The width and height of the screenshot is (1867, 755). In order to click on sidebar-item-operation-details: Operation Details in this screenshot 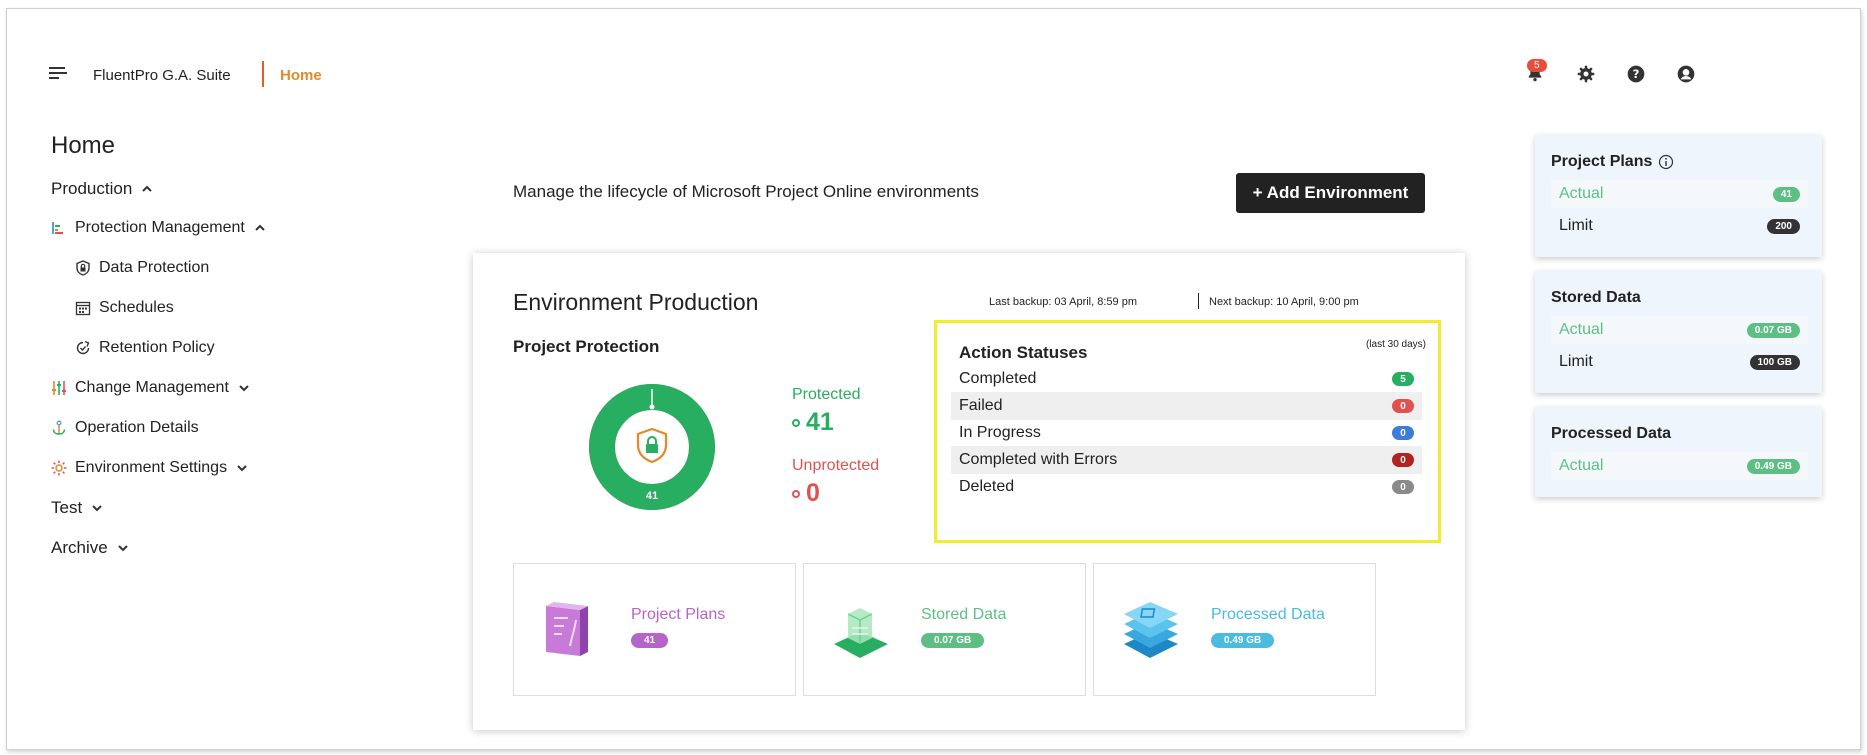, I will do `click(125, 428)`.